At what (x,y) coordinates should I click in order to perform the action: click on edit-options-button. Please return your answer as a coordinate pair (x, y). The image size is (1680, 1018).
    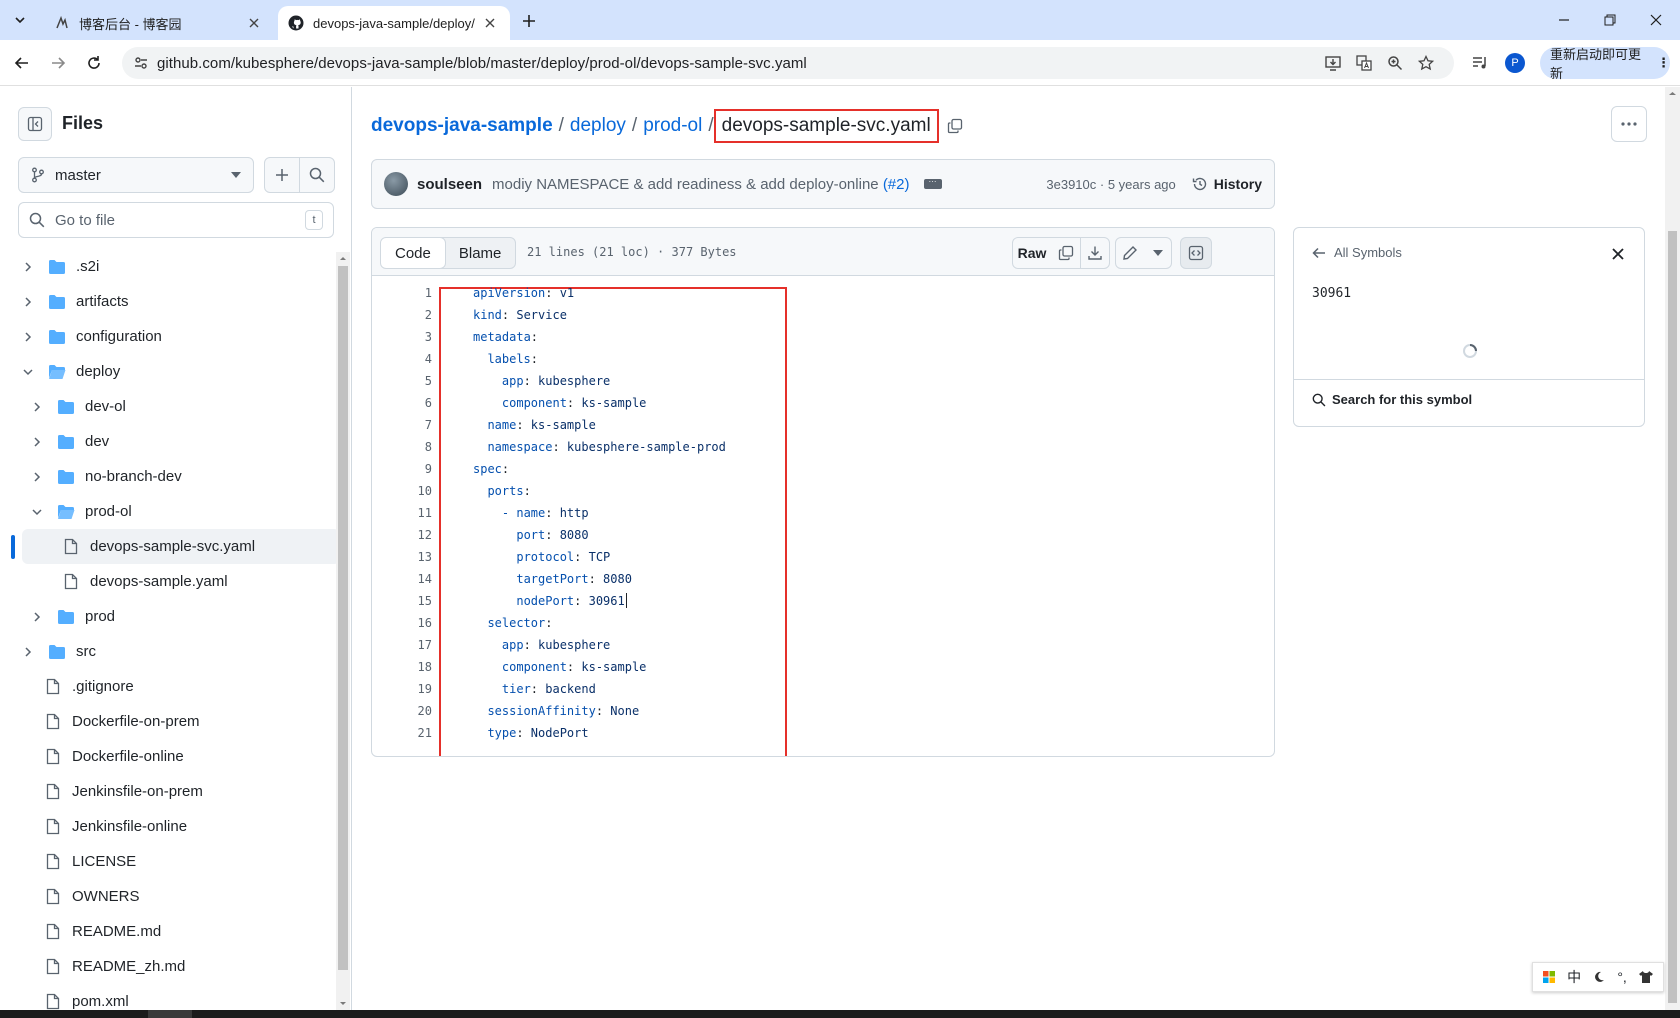
    Looking at the image, I should click on (1158, 253).